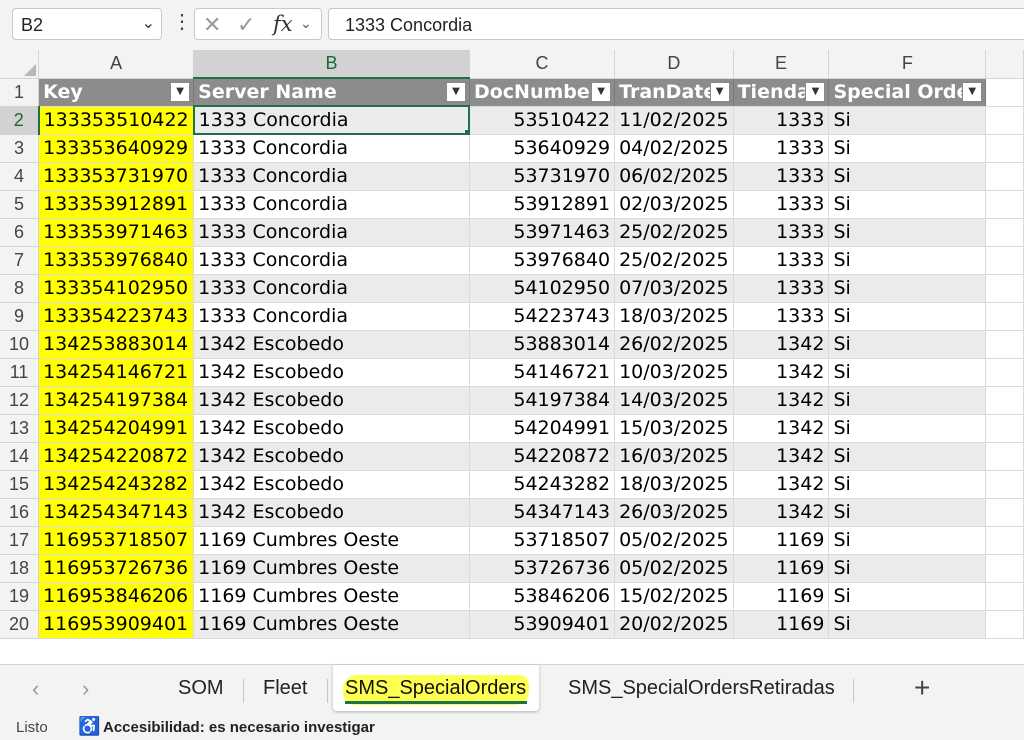 This screenshot has width=1024, height=740. I want to click on row-header: 16, so click(20, 512).